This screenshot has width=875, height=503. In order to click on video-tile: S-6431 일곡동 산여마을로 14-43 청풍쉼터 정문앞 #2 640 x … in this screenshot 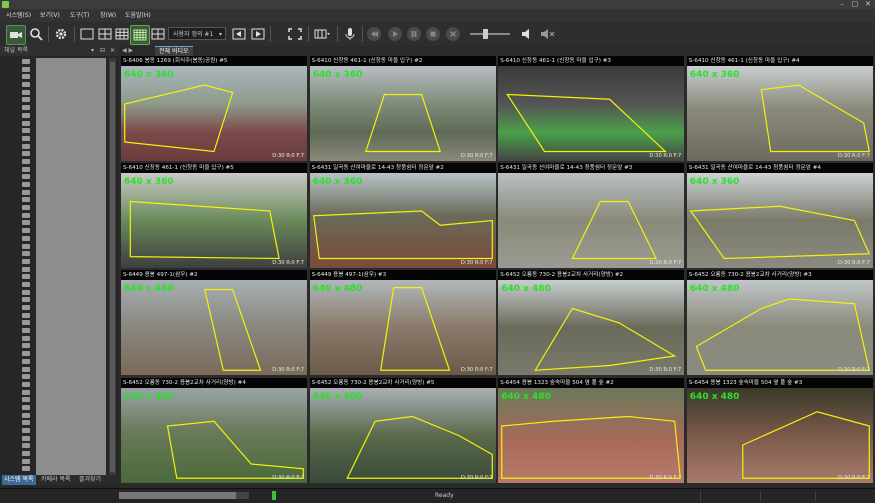, I will do `click(402, 216)`.